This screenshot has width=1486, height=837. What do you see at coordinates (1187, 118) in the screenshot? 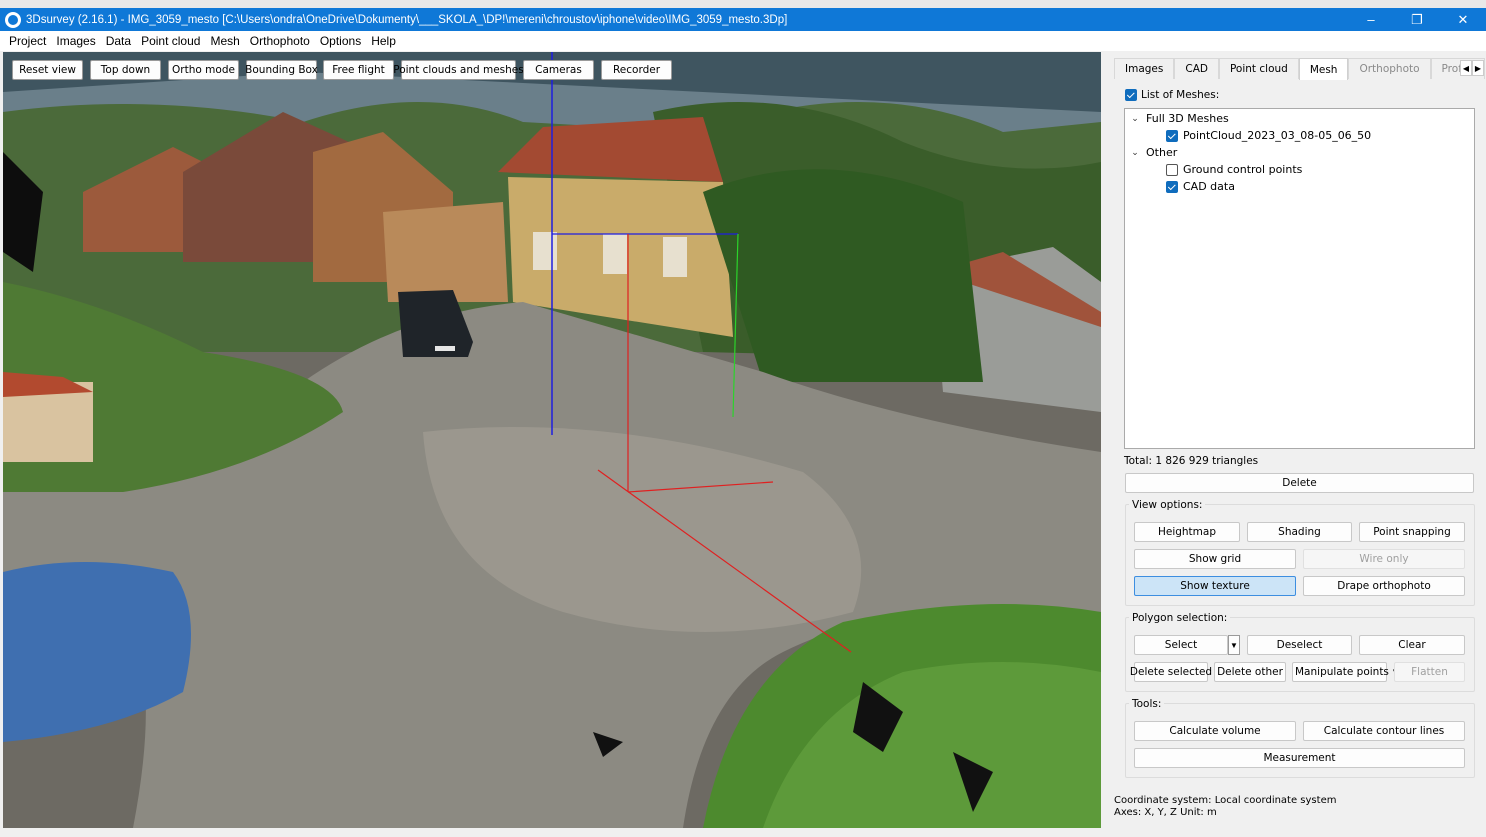
I see `tree-group-label: Full 3D Meshes` at bounding box center [1187, 118].